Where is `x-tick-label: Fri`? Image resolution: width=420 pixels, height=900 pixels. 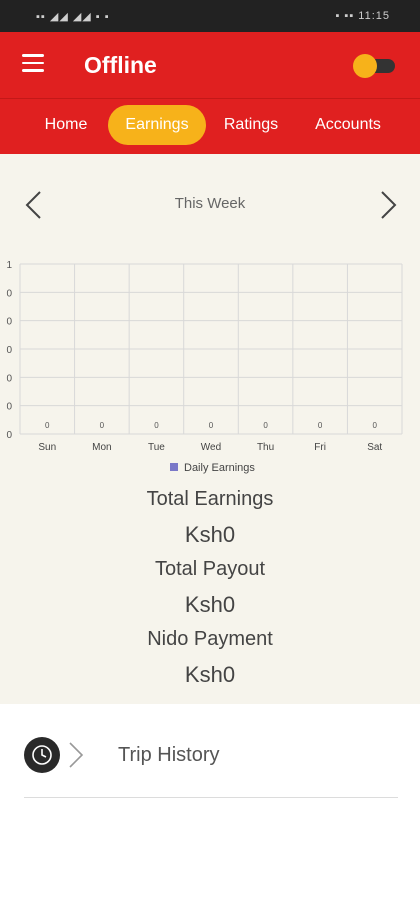
x-tick-label: Fri is located at coordinates (320, 447).